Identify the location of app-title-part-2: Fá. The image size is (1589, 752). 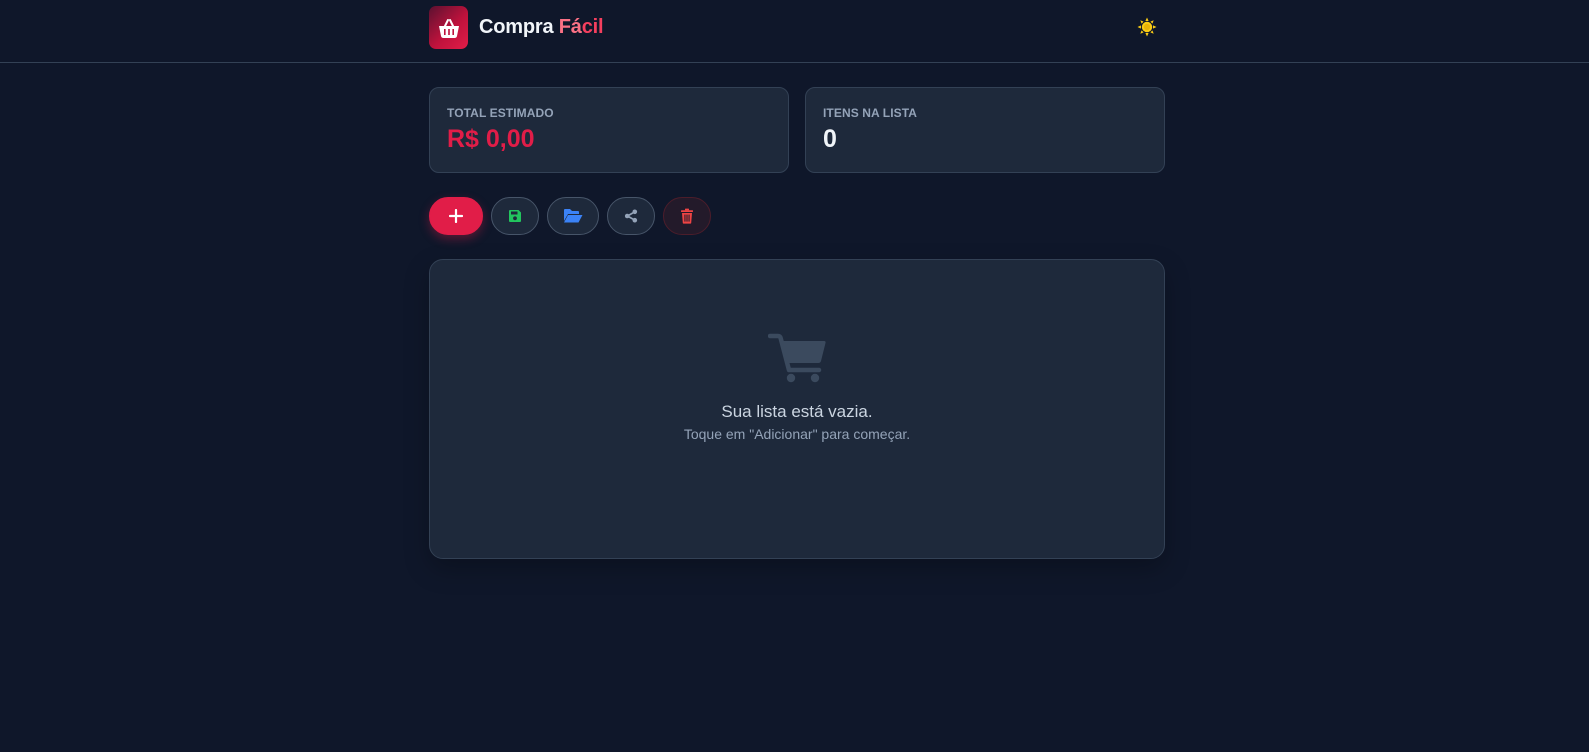
(570, 27).